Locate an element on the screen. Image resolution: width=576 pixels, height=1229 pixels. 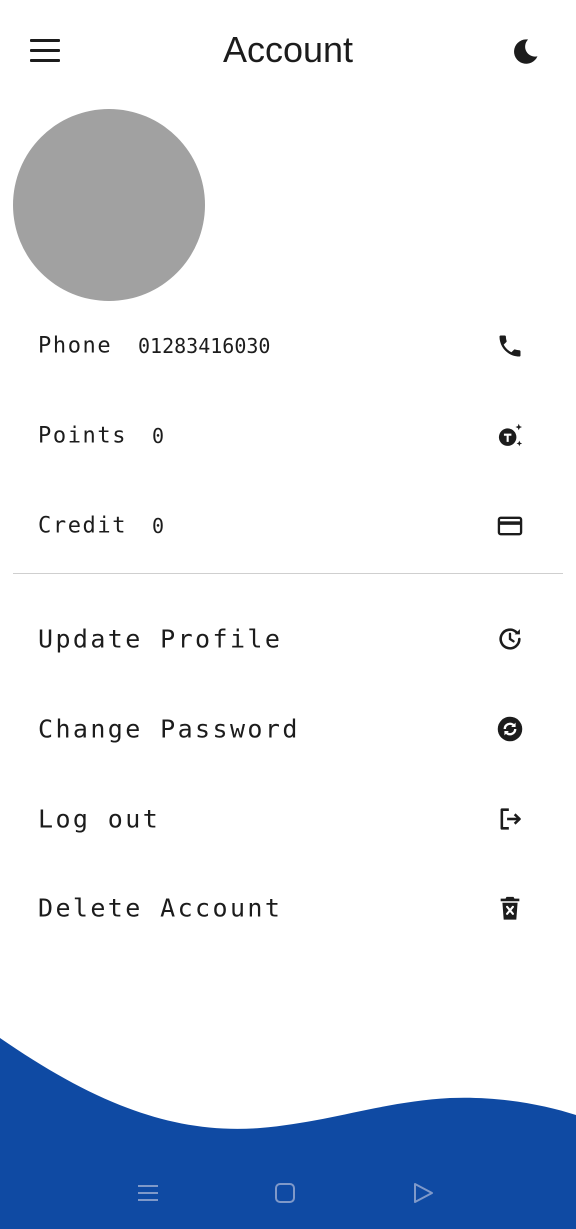
back-button is located at coordinates (423, 1193).